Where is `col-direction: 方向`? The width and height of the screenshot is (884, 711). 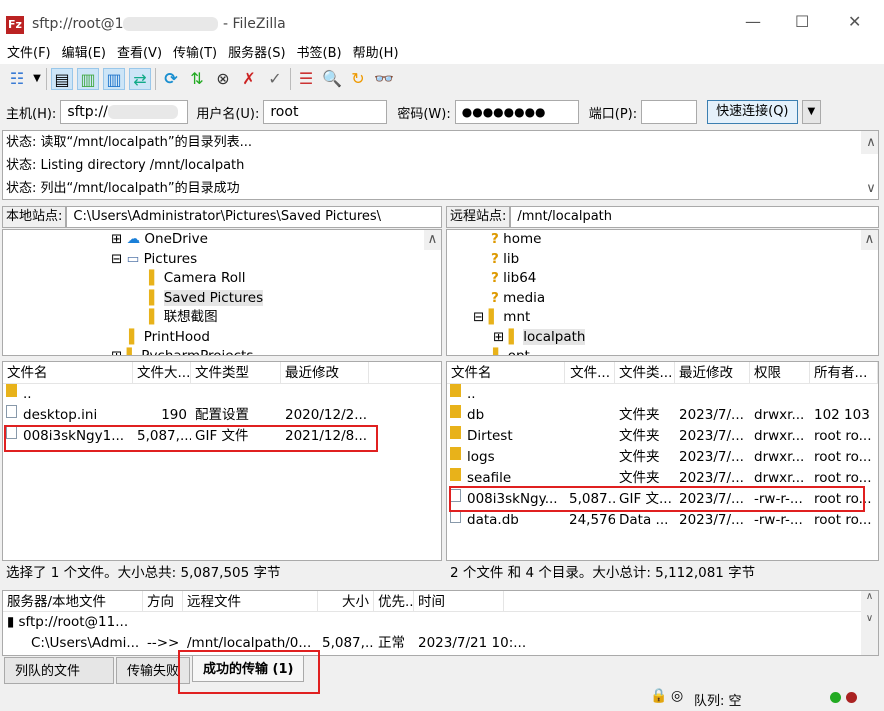 col-direction: 方向 is located at coordinates (163, 601).